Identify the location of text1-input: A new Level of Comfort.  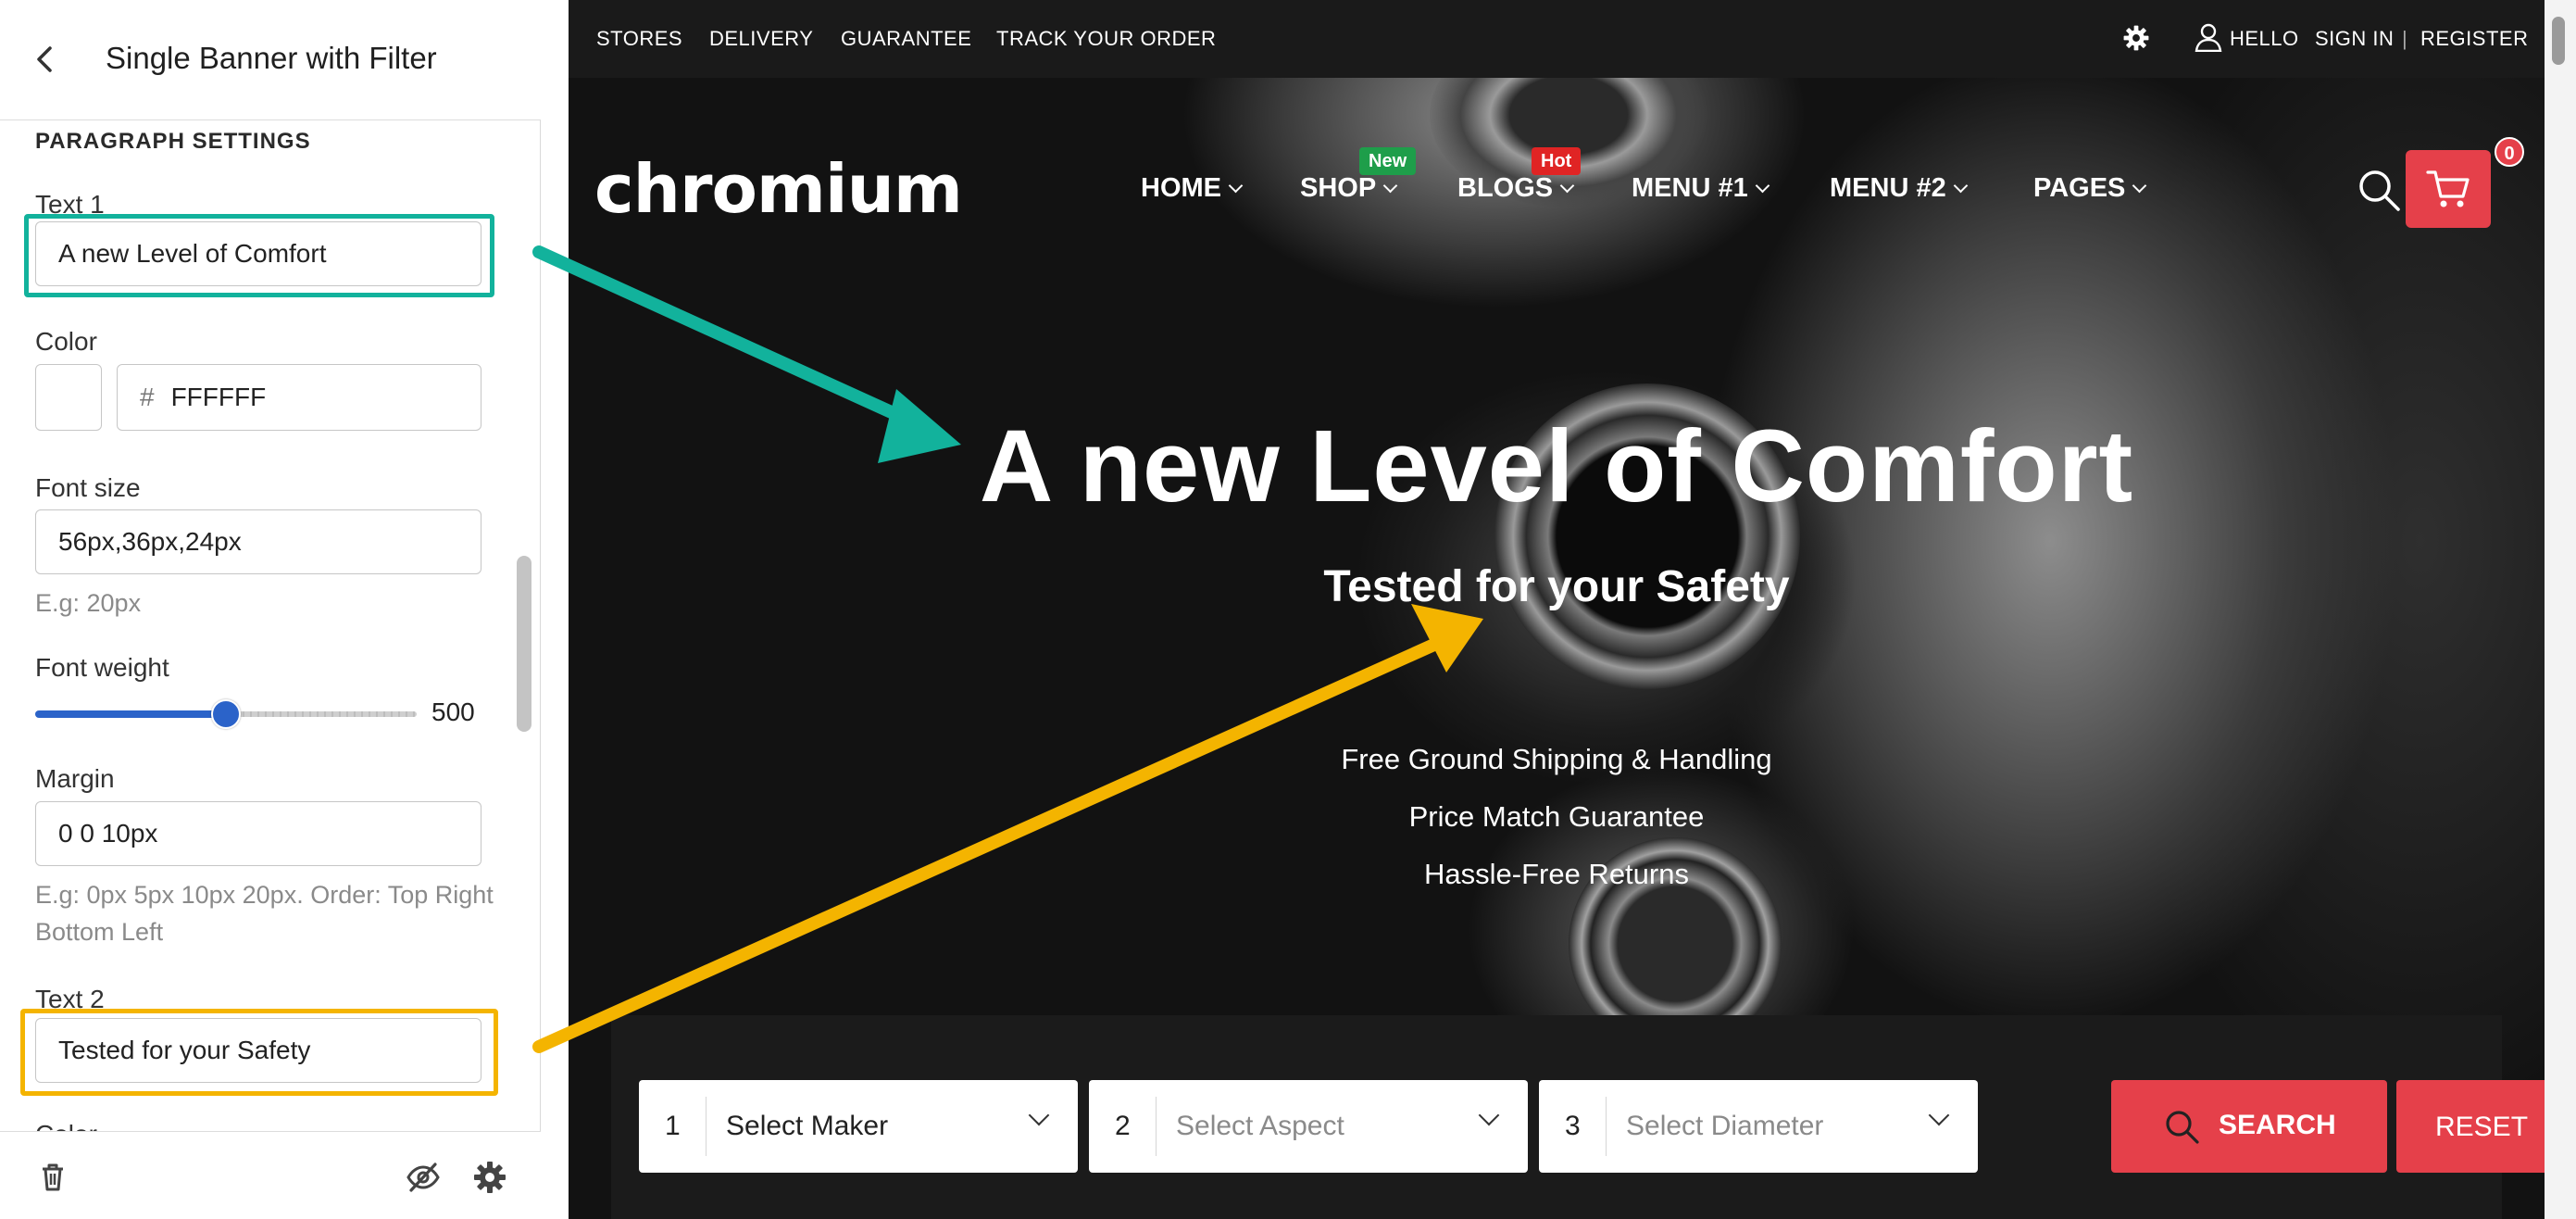
(258, 253).